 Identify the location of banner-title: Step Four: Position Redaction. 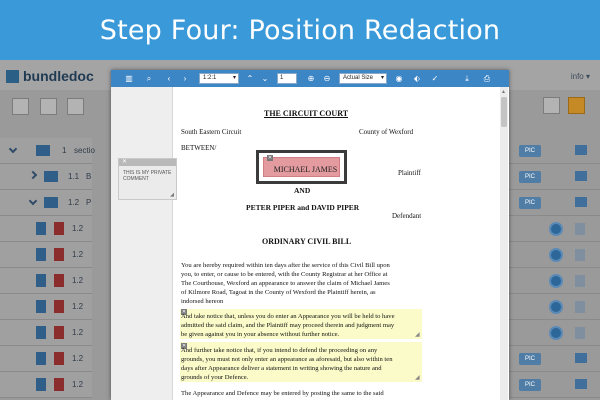
(300, 30).